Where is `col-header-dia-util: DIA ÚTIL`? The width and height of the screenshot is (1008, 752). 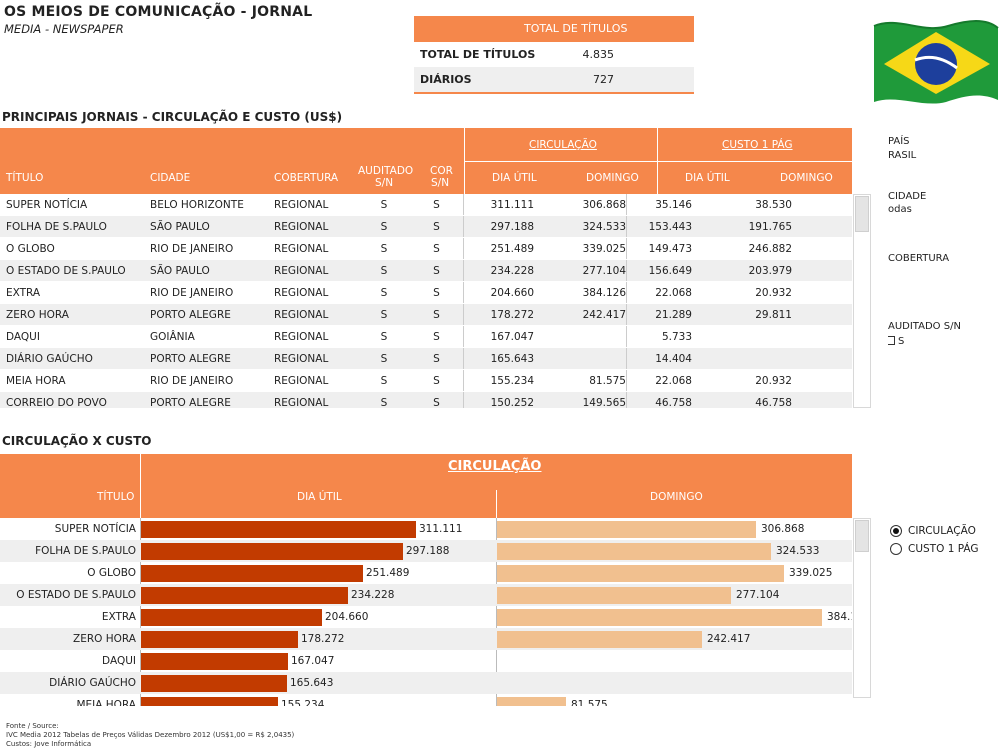
col-header-dia-util: DIA ÚTIL is located at coordinates (514, 178).